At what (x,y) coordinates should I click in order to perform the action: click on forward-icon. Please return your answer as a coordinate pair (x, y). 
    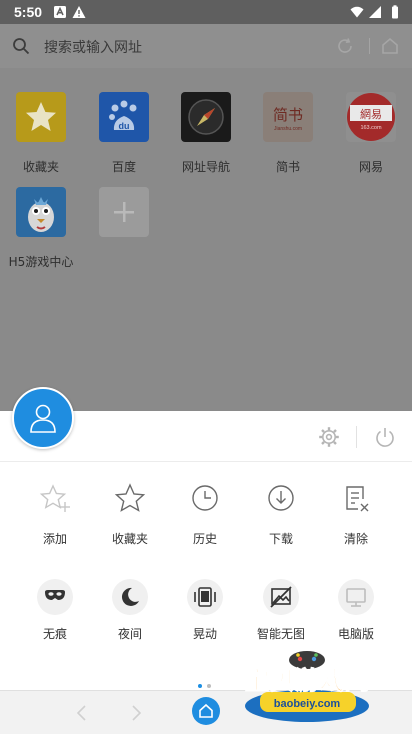
    Looking at the image, I should click on (136, 713).